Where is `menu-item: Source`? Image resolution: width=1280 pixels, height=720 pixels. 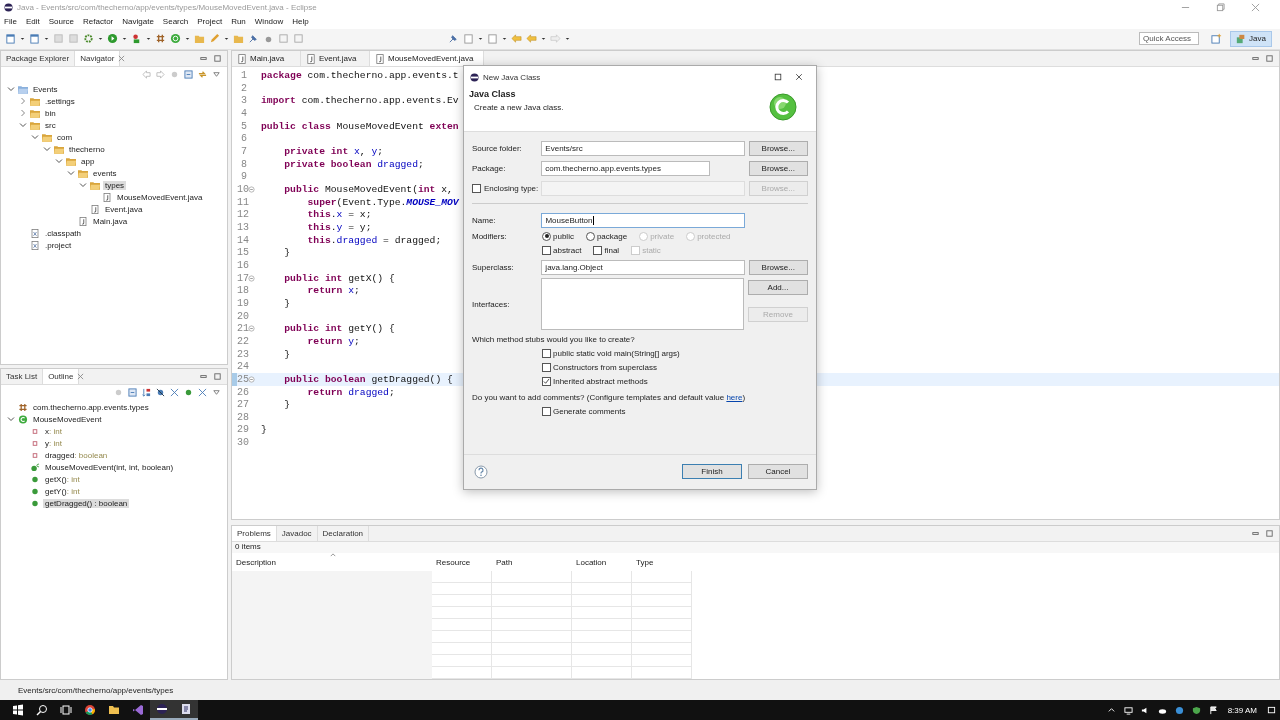
menu-item: Source is located at coordinates (61, 22).